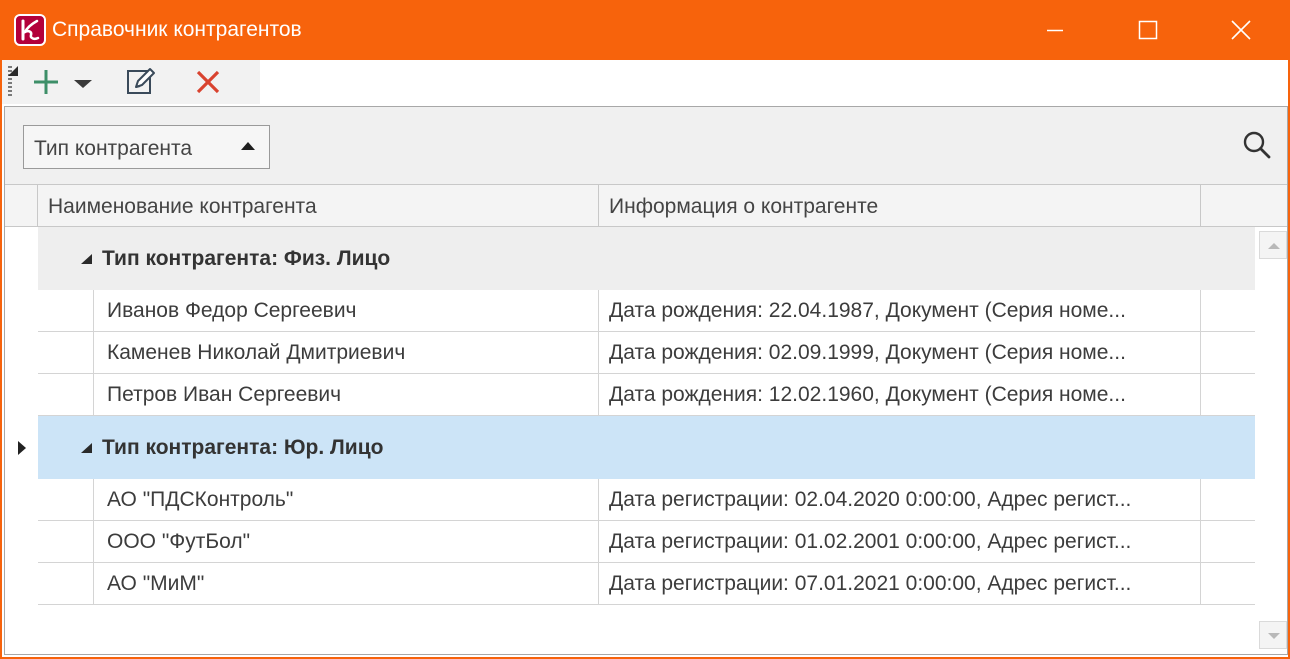 This screenshot has width=1290, height=659. What do you see at coordinates (22, 448) in the screenshot?
I see `current-row-indicator-icon` at bounding box center [22, 448].